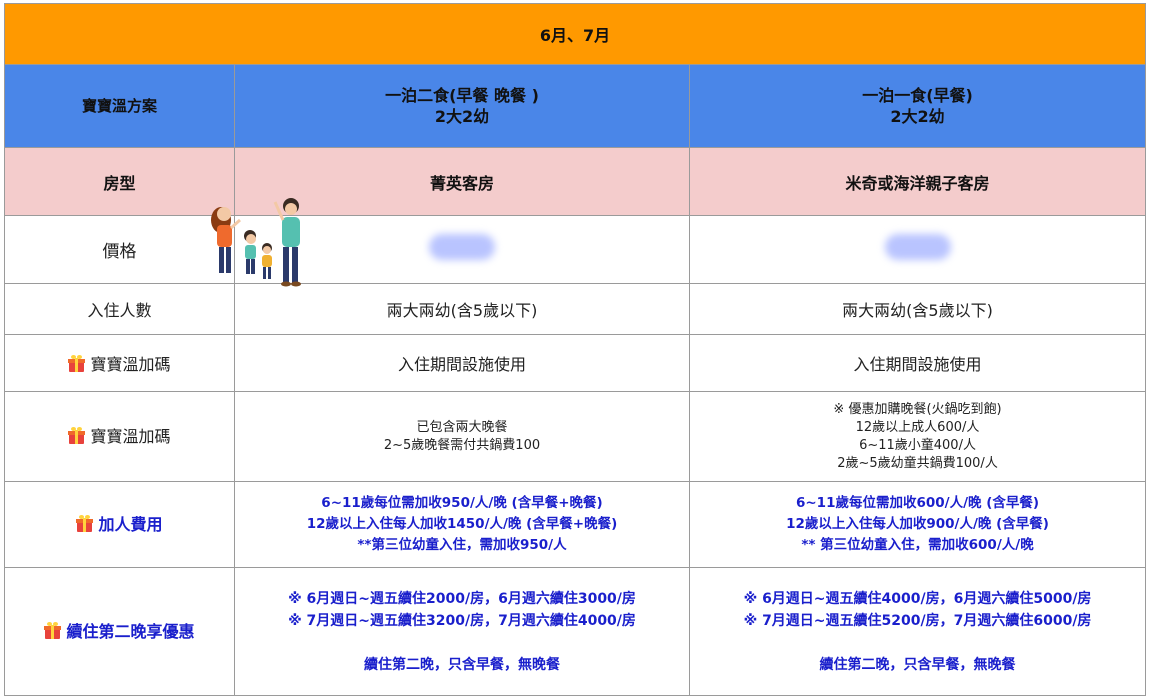  I want to click on plan-row: 寶寶溫方案 一泊二食(早餐 晚餐 ) 2大2幼 一泊一食(早餐) 2大2幼, so click(575, 106).